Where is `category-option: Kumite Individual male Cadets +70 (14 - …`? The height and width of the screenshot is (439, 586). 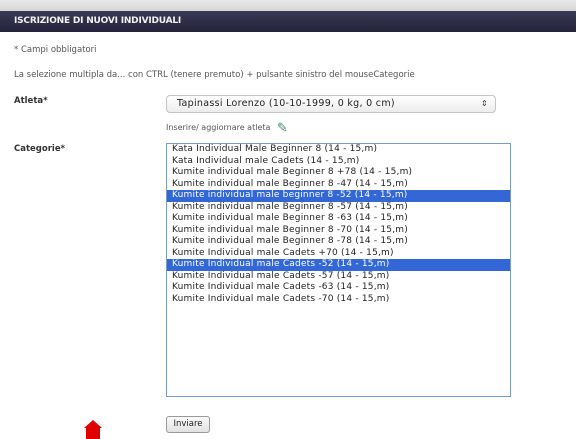 category-option: Kumite Individual male Cadets +70 (14 - … is located at coordinates (338, 254).